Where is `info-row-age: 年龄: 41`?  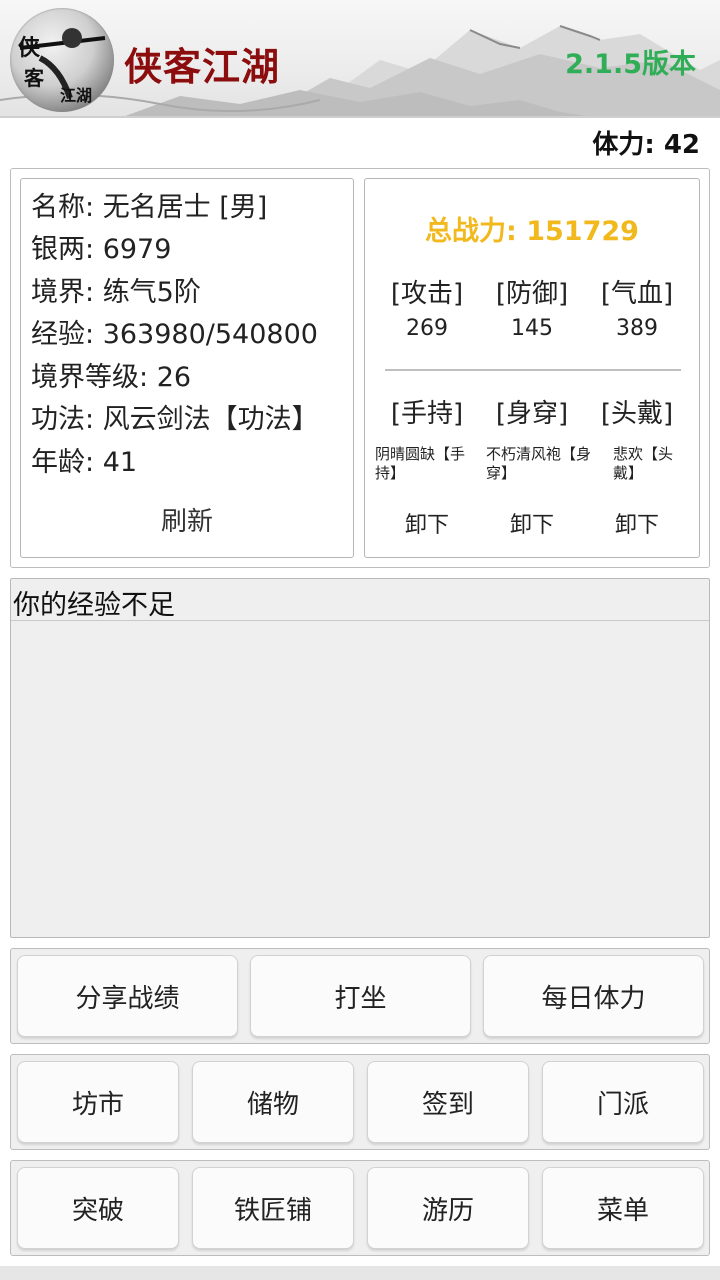 info-row-age: 年龄: 41 is located at coordinates (84, 462).